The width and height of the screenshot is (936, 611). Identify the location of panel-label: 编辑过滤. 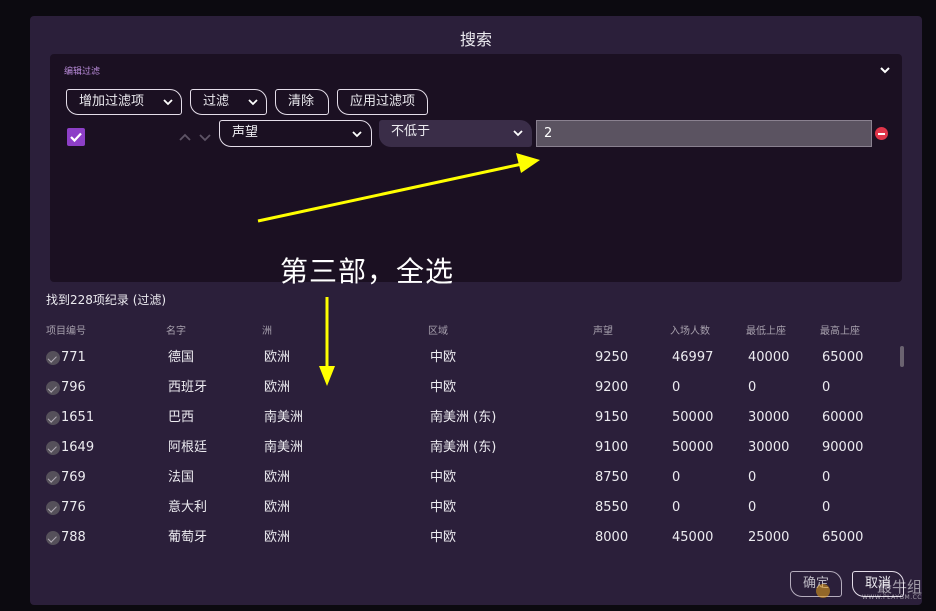
(82, 72).